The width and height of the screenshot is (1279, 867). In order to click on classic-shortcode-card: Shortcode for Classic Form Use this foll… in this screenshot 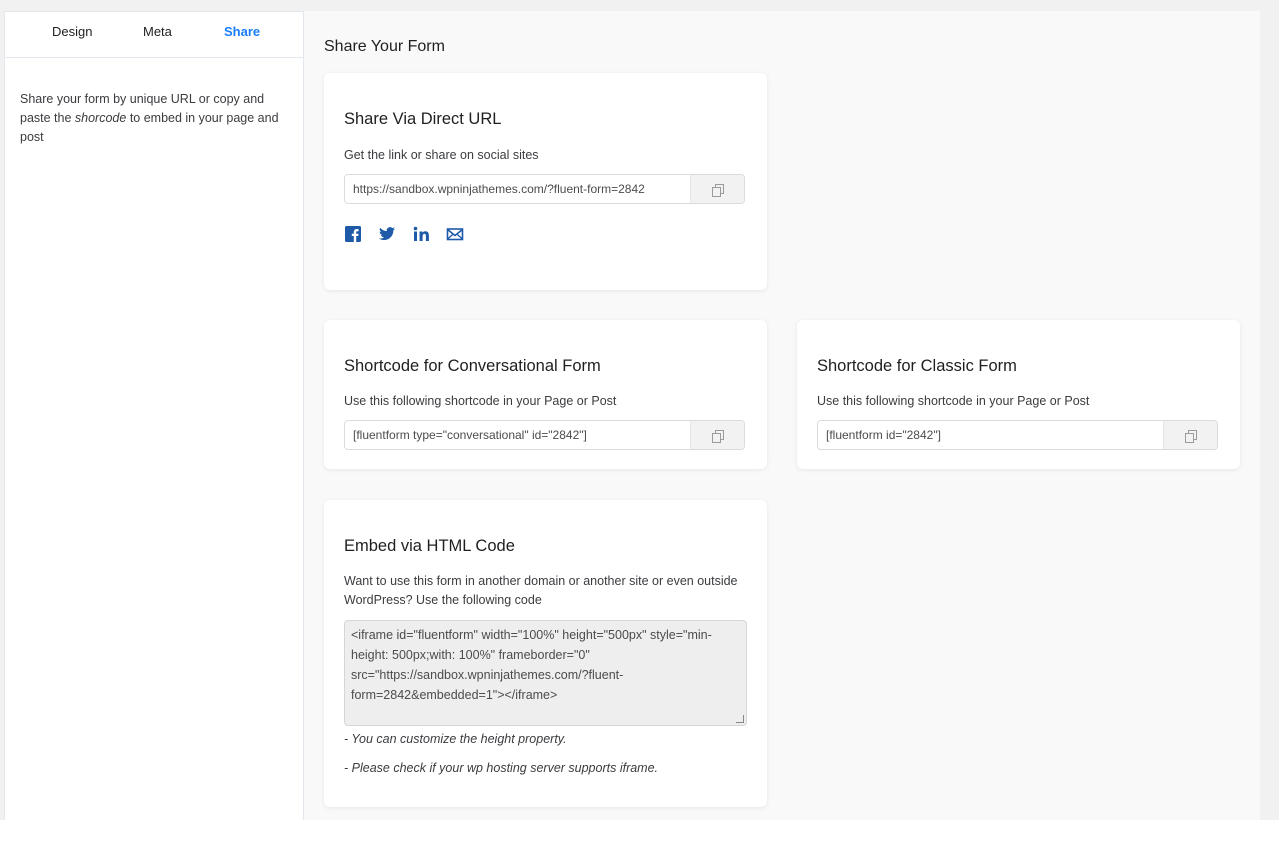, I will do `click(1018, 394)`.